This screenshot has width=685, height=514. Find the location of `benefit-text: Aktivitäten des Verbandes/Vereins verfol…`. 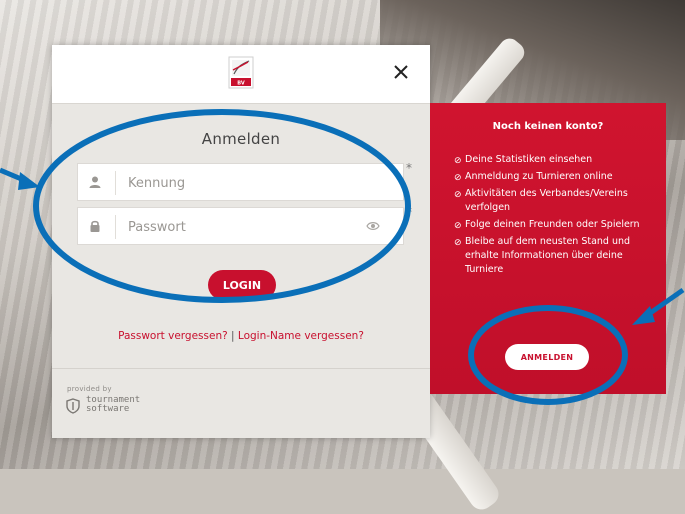

benefit-text: Aktivitäten des Verbandes/Vereins verfol… is located at coordinates (546, 200).